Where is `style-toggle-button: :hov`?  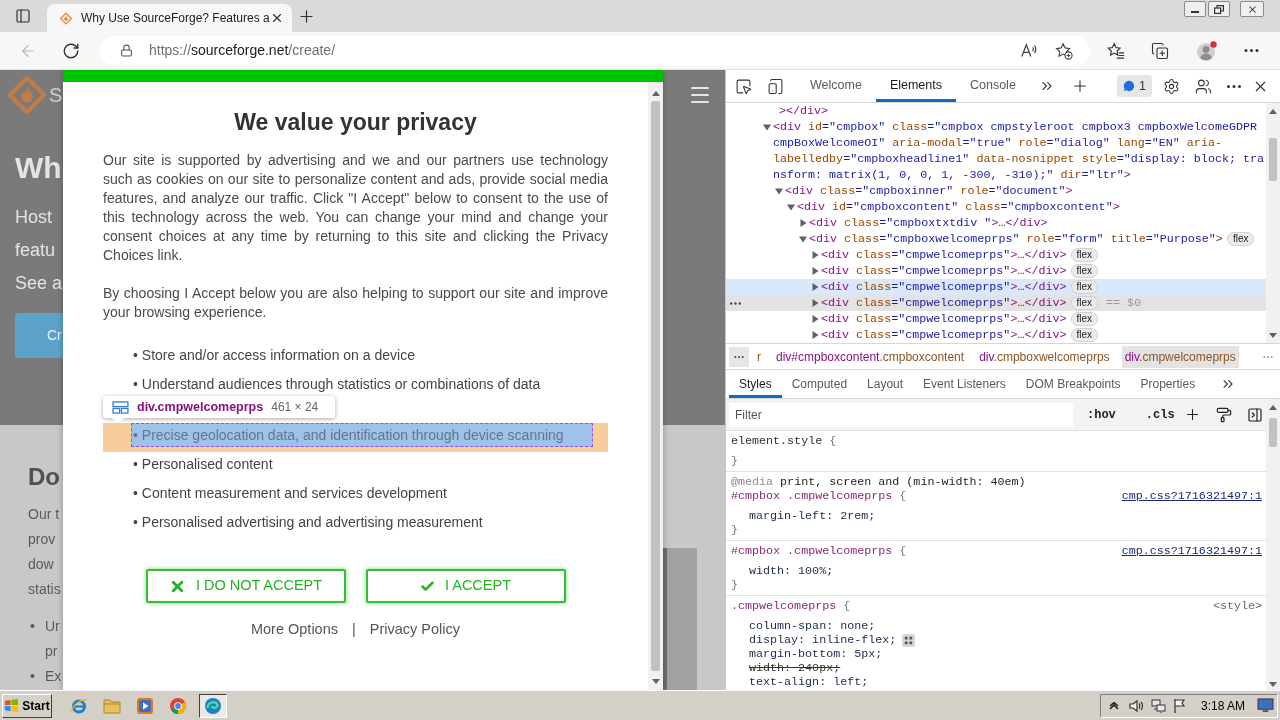 style-toggle-button: :hov is located at coordinates (1101, 414).